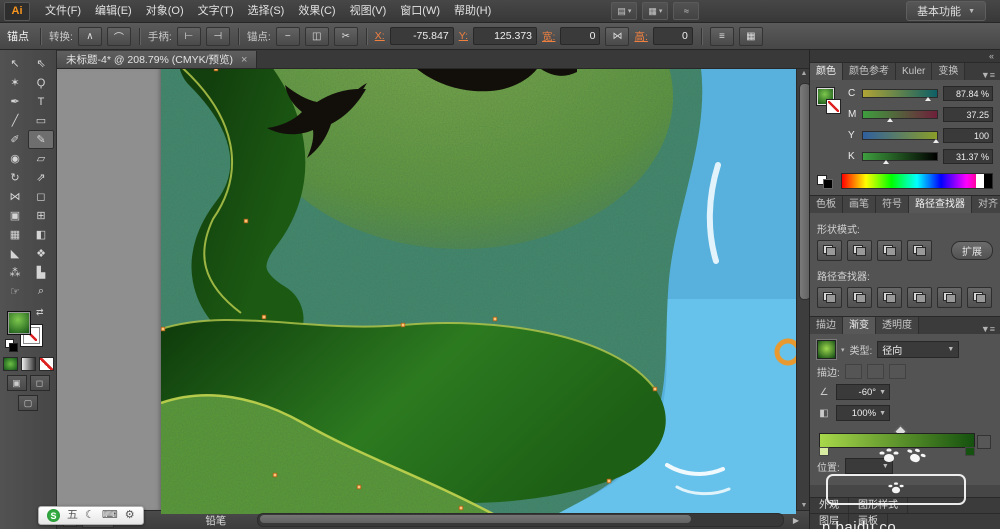  What do you see at coordinates (721, 36) in the screenshot?
I see `align-panel-icon: ≡` at bounding box center [721, 36].